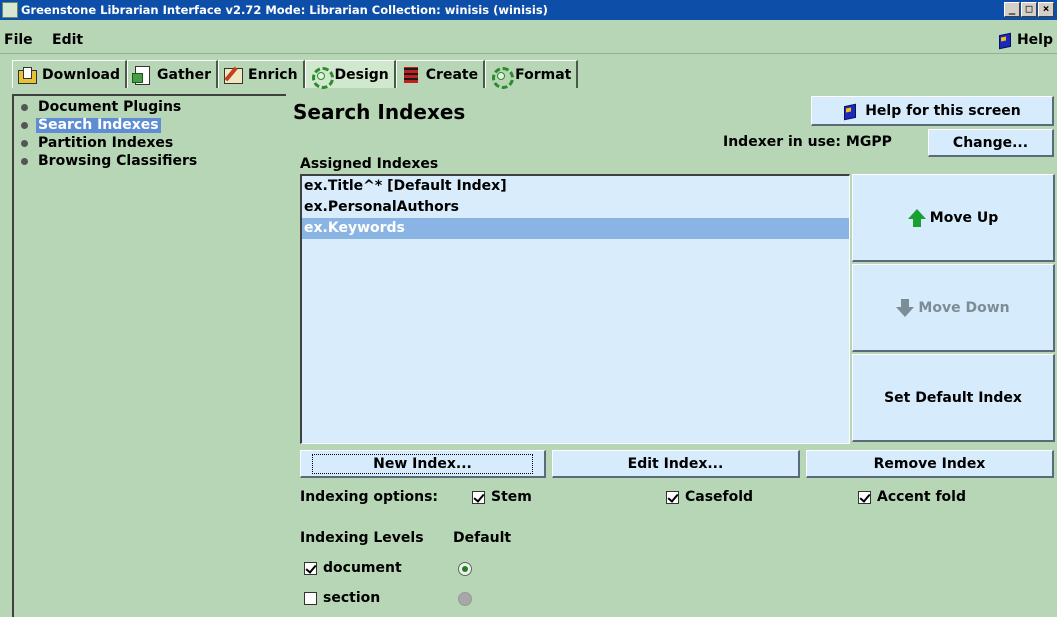  Describe the element at coordinates (142, 75) in the screenshot. I see `gather-icon` at that location.